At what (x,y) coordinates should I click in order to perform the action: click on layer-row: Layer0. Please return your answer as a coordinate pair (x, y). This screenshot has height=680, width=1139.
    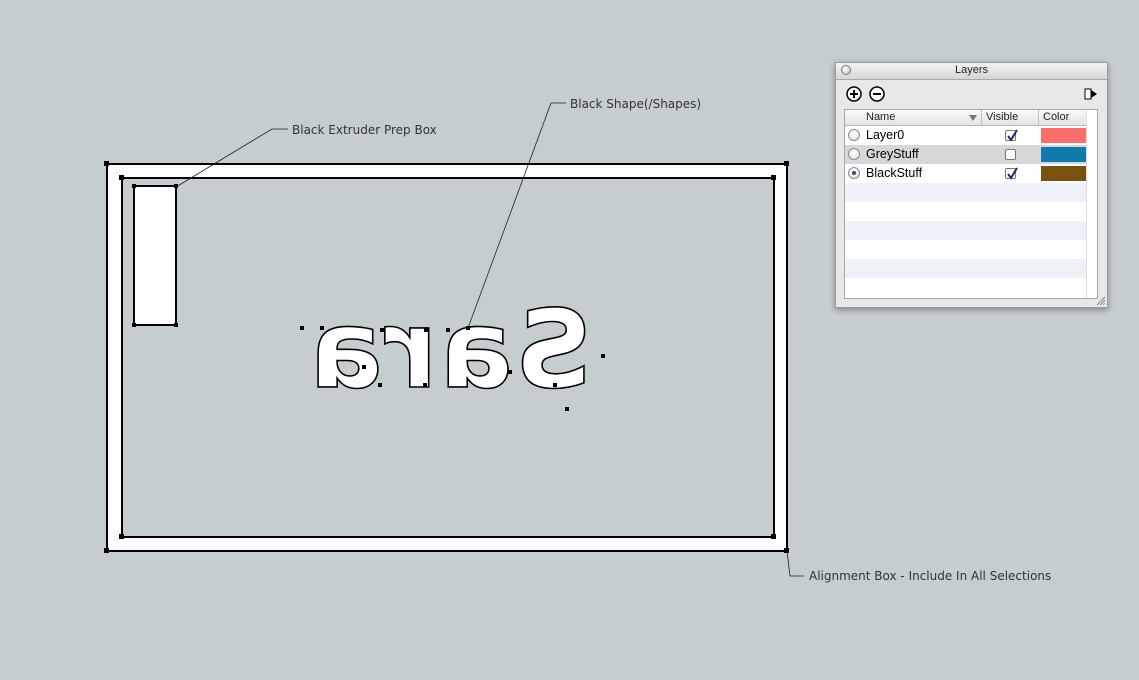
    Looking at the image, I should click on (966, 135).